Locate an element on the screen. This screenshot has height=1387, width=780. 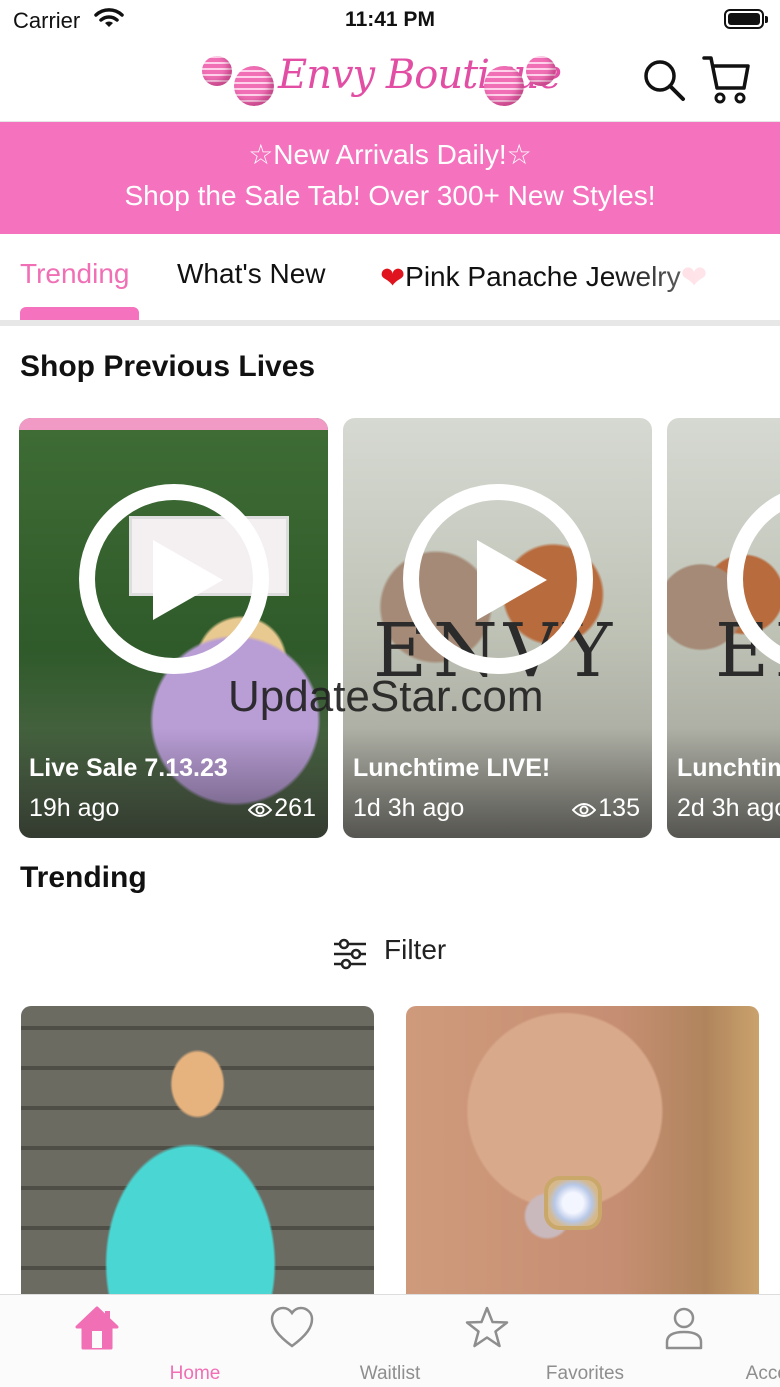
nav-home: Home is located at coordinates (110, 1341).